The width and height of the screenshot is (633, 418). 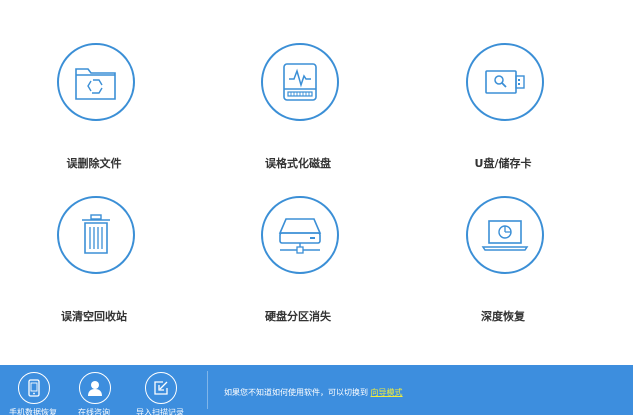 I want to click on user-icon, so click(x=95, y=388).